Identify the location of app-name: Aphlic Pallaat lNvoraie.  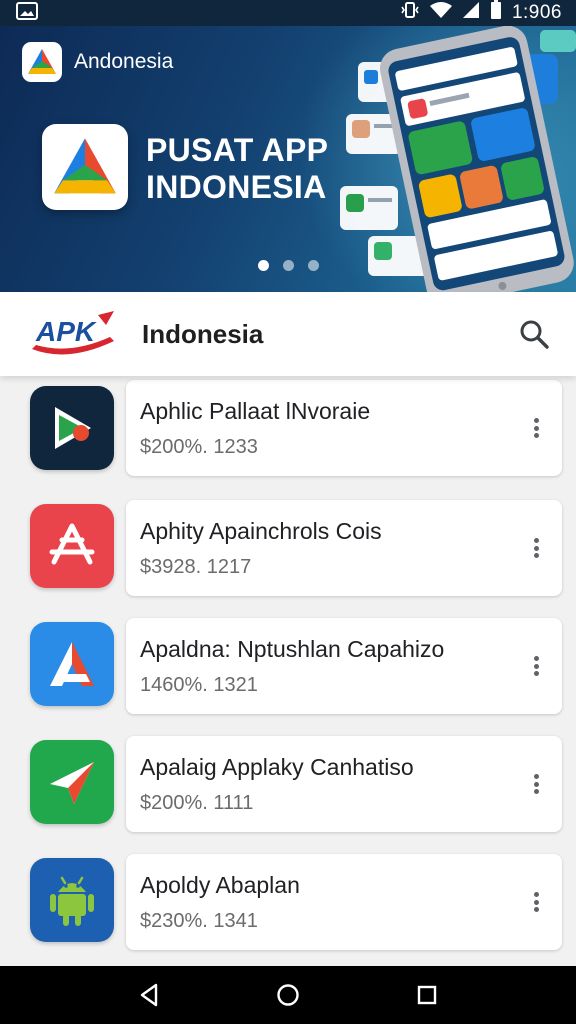
(255, 411).